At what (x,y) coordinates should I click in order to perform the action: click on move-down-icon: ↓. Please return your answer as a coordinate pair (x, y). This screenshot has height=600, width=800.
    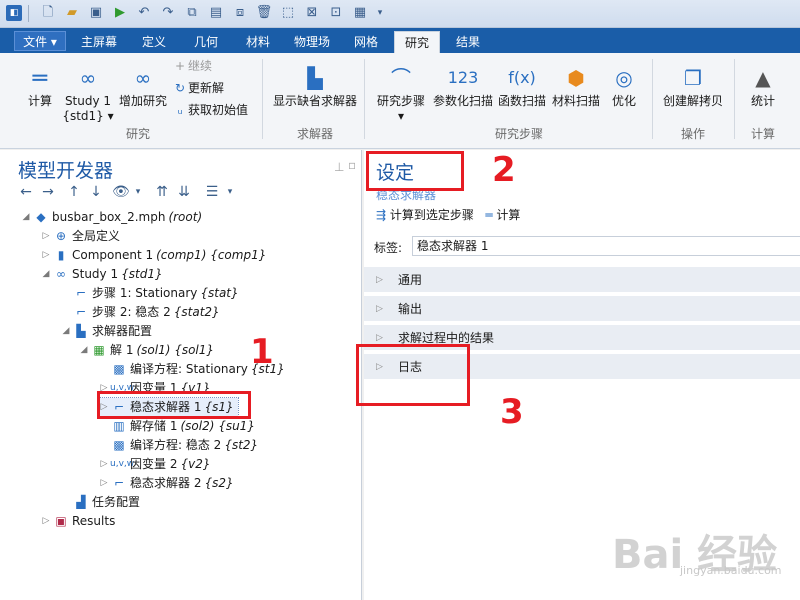
    Looking at the image, I should click on (96, 192).